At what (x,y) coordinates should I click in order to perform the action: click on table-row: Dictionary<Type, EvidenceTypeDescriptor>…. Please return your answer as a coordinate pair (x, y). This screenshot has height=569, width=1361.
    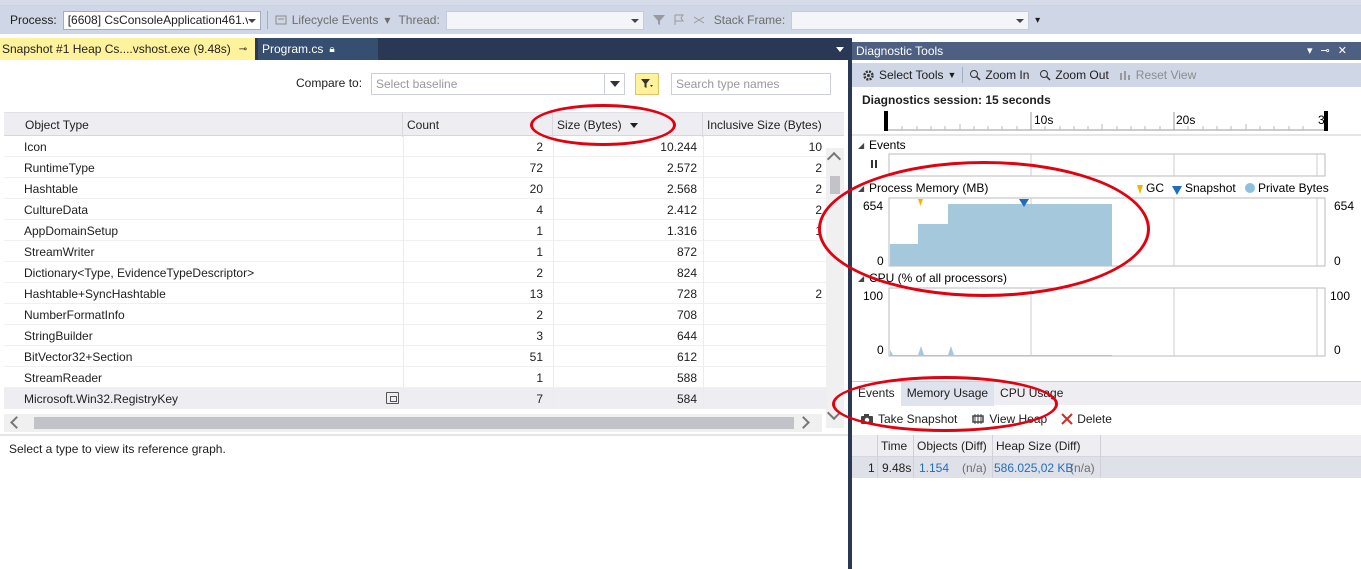
    Looking at the image, I should click on (415, 272).